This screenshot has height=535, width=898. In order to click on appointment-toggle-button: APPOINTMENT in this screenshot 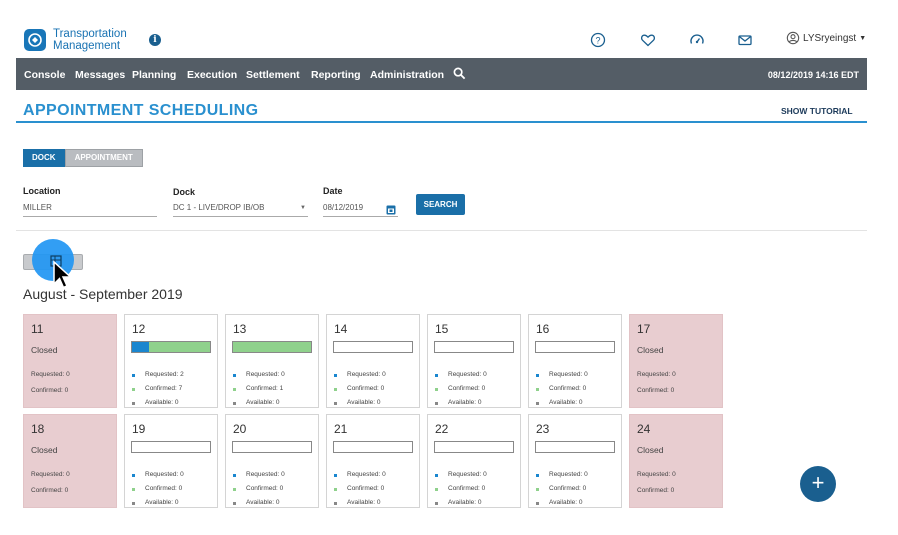, I will do `click(103, 158)`.